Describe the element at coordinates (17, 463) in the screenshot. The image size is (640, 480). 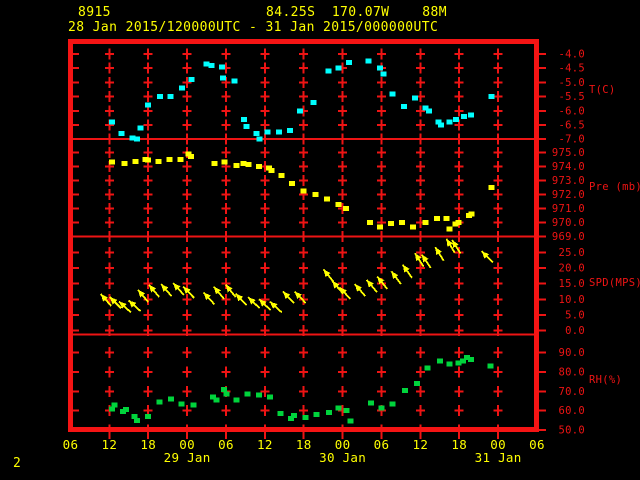
I see `page-number: 2` at that location.